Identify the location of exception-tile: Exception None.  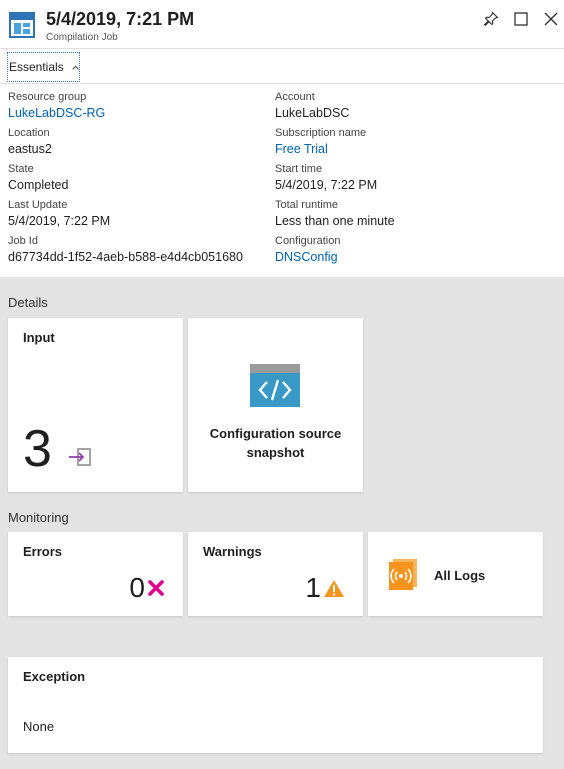
(275, 705).